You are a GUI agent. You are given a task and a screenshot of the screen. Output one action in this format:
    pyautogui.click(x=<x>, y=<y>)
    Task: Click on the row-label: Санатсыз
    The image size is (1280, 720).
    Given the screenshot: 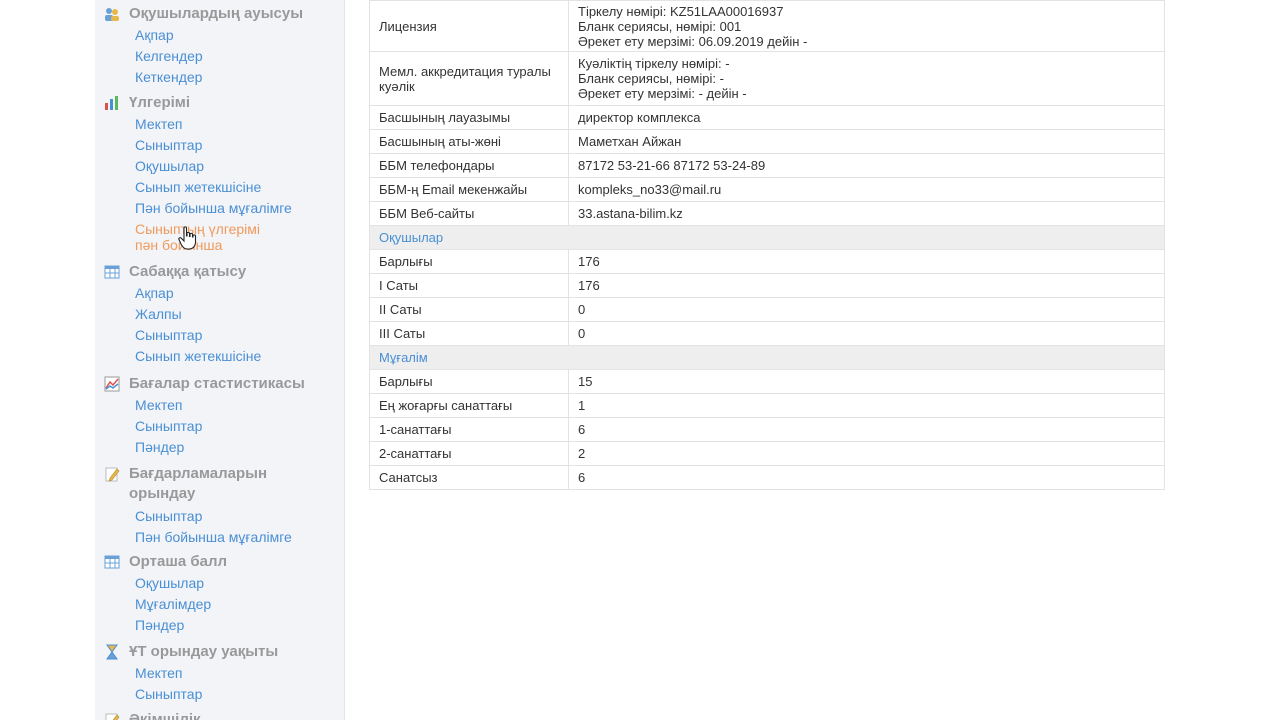 What is the action you would take?
    pyautogui.click(x=469, y=477)
    